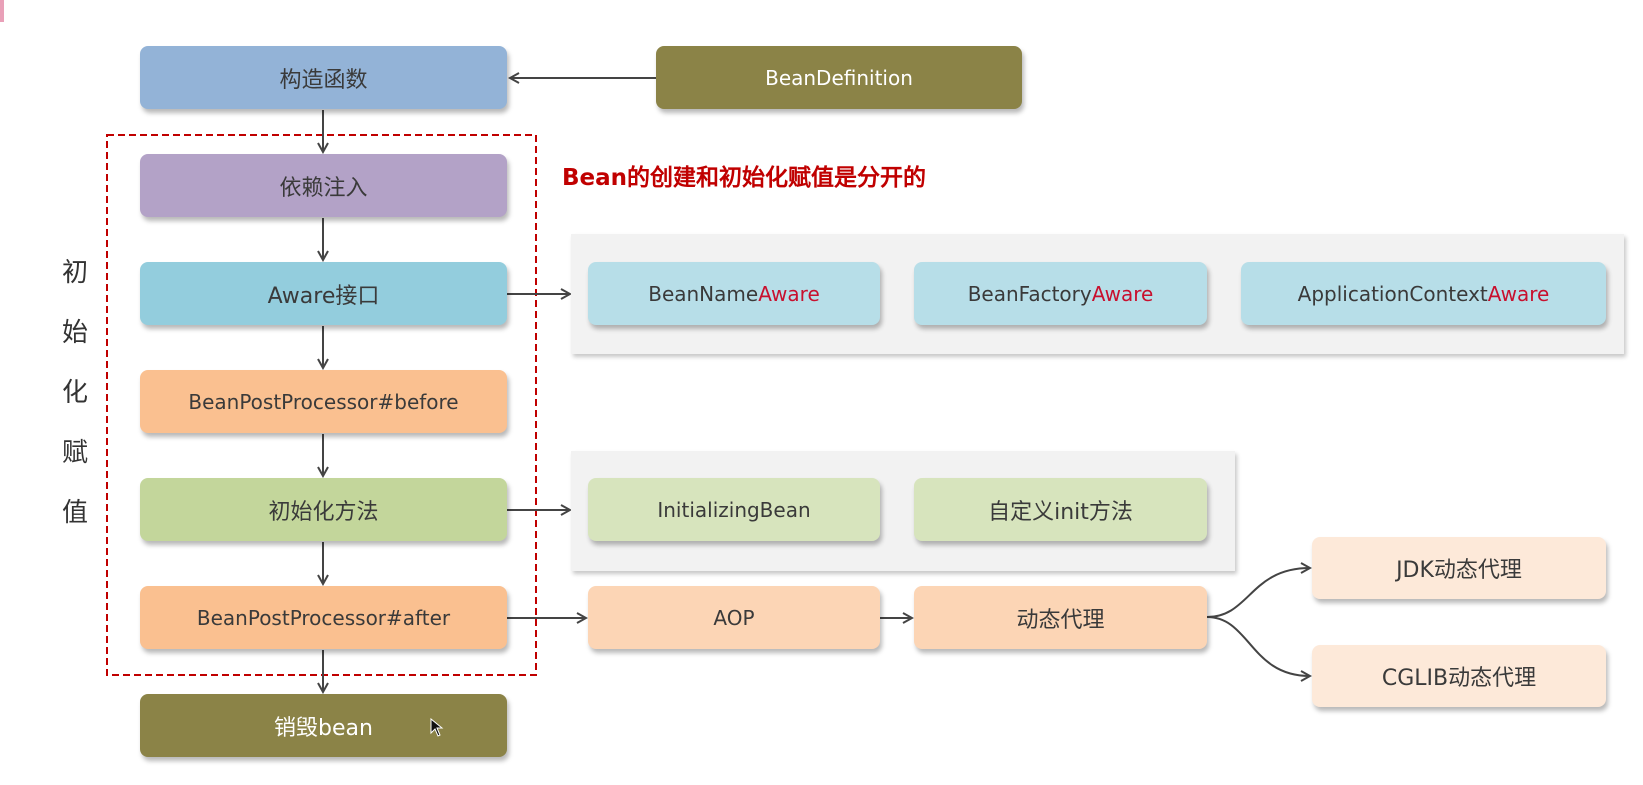  I want to click on aop-box: AOP, so click(734, 617).